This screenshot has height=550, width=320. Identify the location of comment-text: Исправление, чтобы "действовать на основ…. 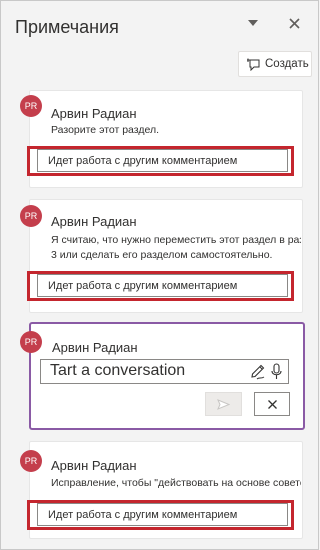
(176, 483).